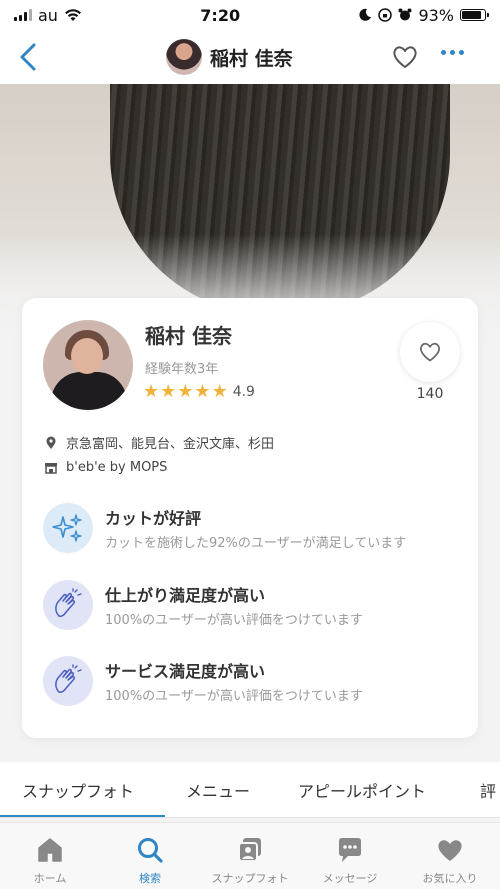 This screenshot has height=889, width=500. I want to click on content-tabs: スナップフォト メニュー アピールポイント 評, so click(250, 790).